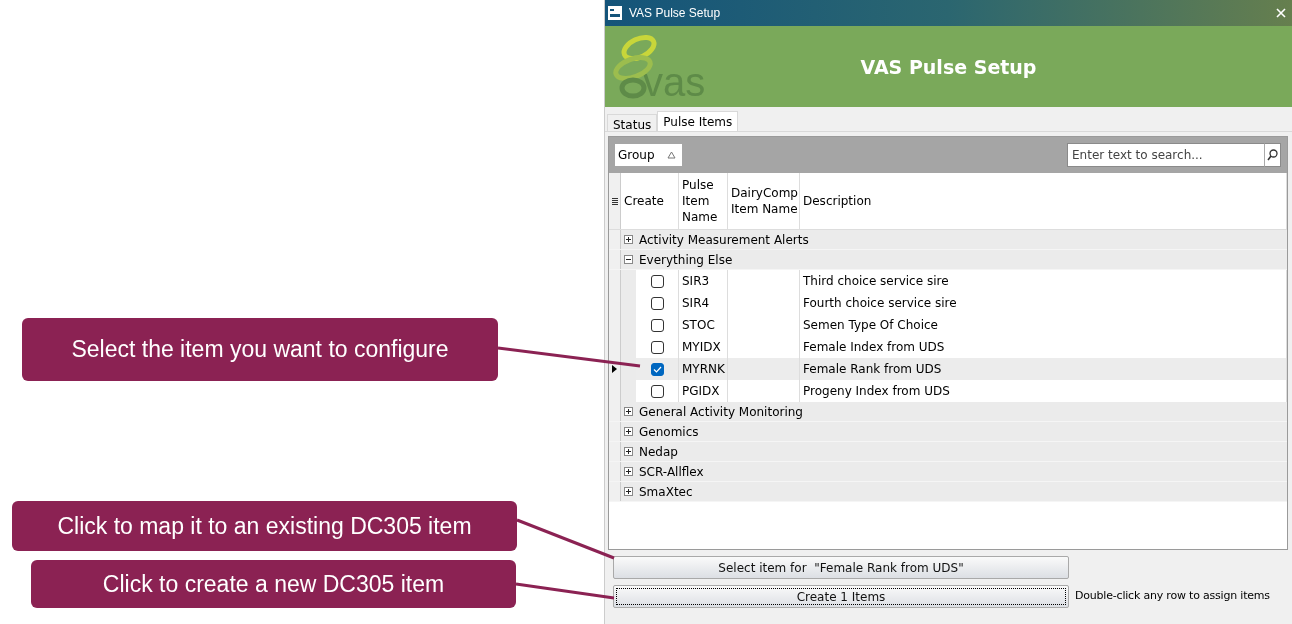  I want to click on table-row: SIR3 Third choice service sire, so click(948, 281).